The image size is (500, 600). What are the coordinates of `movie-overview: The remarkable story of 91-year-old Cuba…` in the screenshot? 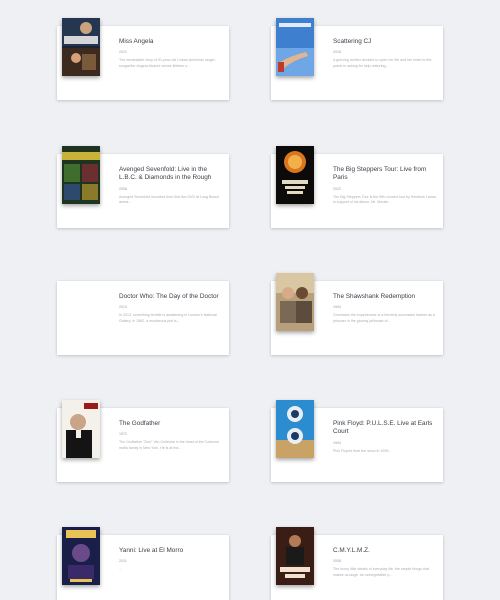 It's located at (168, 63).